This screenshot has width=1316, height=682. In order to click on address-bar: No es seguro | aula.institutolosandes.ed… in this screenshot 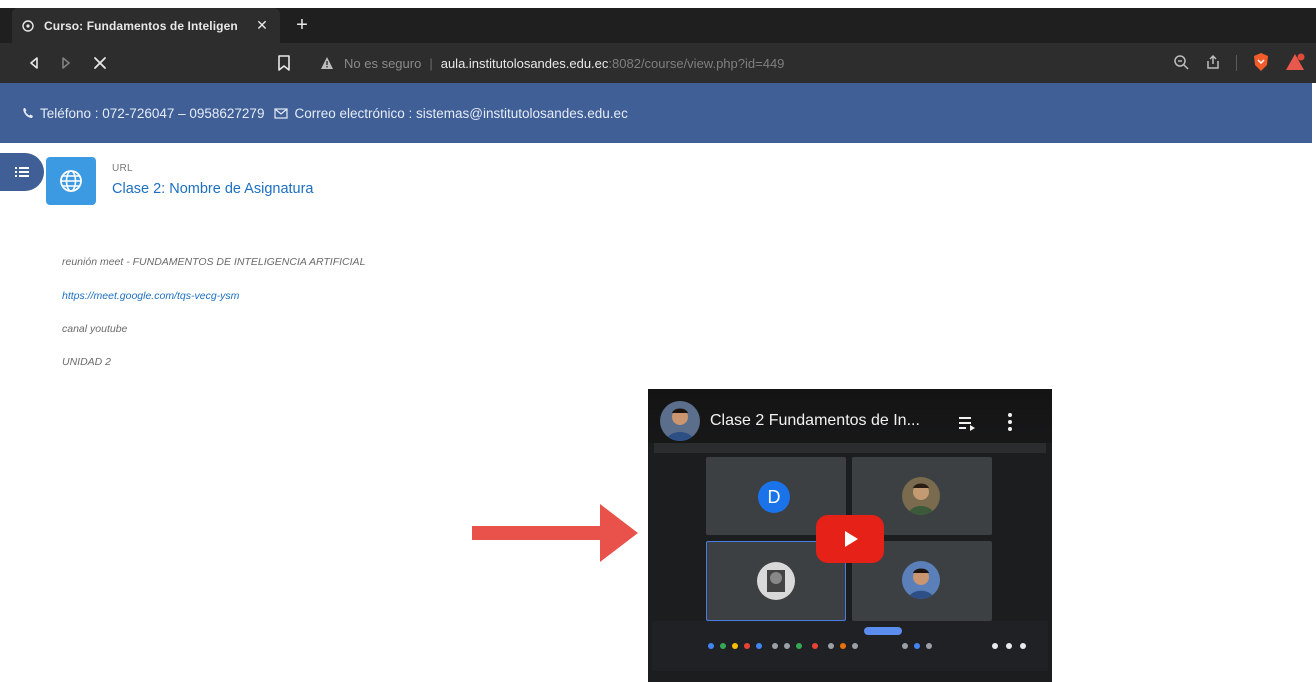, I will do `click(670, 63)`.